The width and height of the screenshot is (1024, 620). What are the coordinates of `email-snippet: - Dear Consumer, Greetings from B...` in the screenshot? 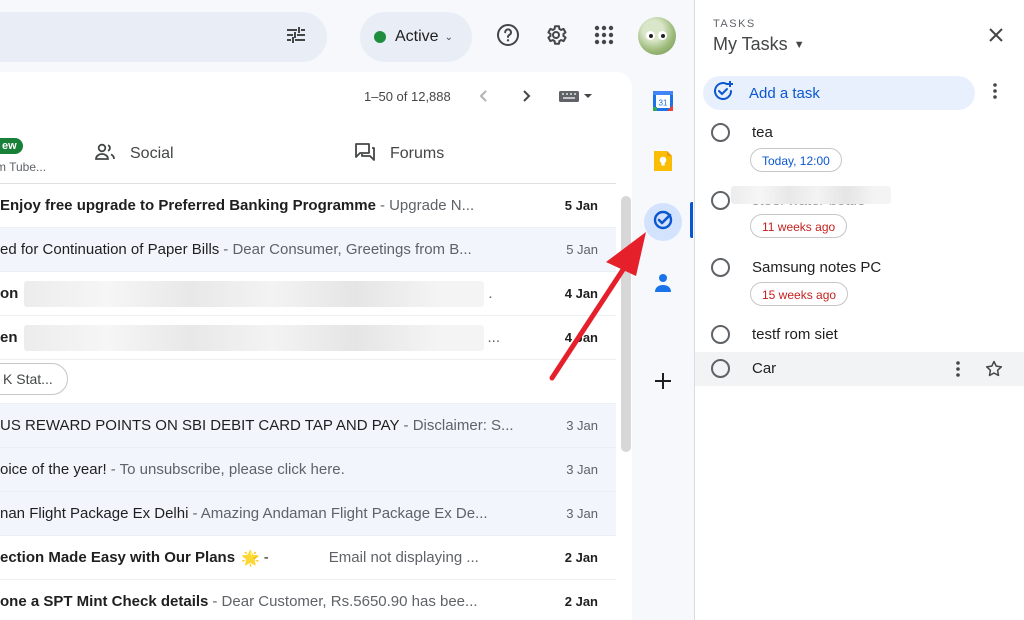 It's located at (347, 249).